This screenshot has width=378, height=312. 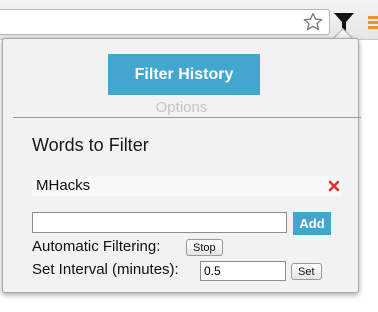 What do you see at coordinates (63, 185) in the screenshot?
I see `filter-word: MHacks` at bounding box center [63, 185].